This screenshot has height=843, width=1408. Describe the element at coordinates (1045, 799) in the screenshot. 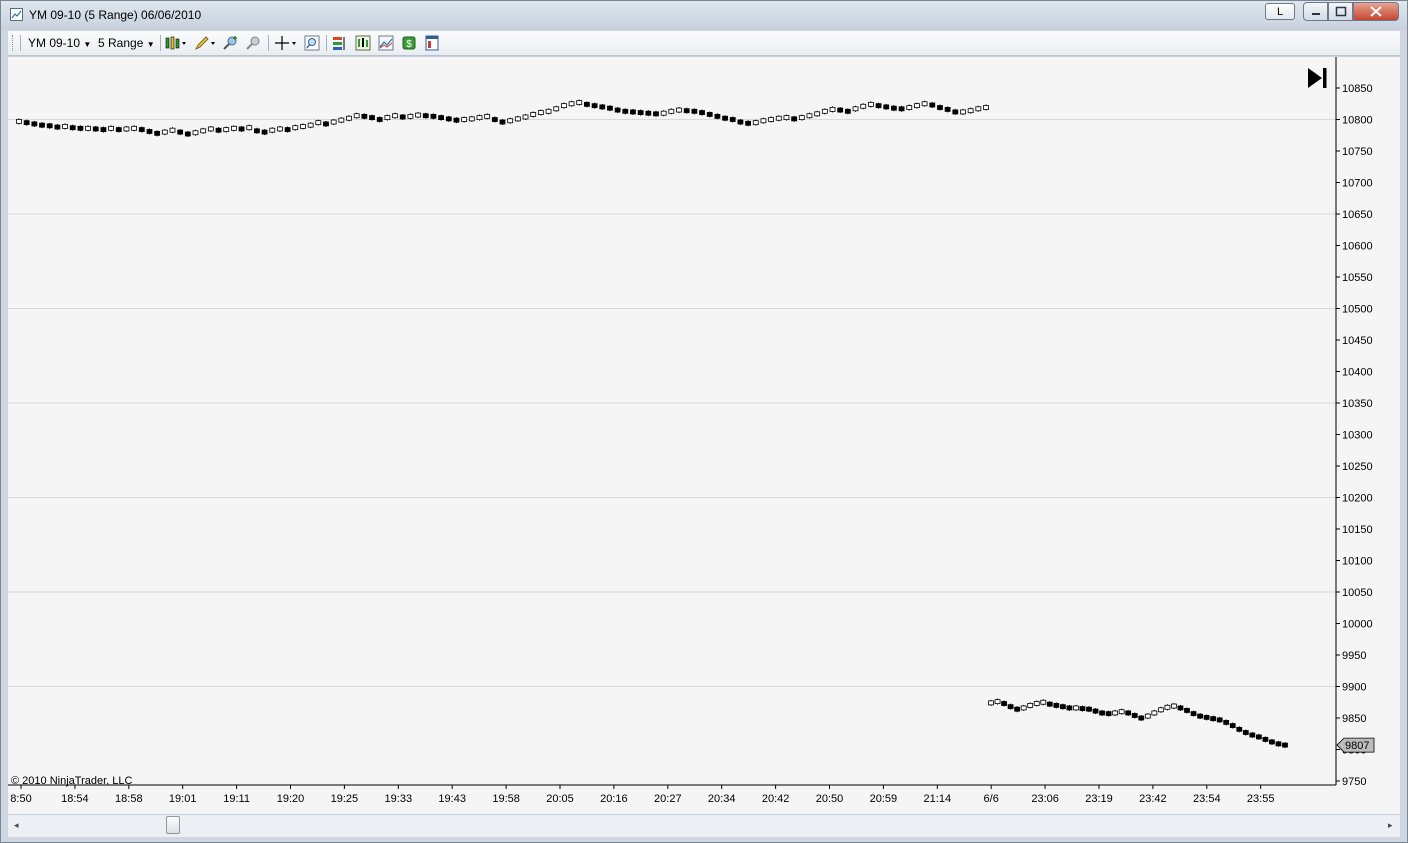

I see `x-tick-label: 23:06` at that location.